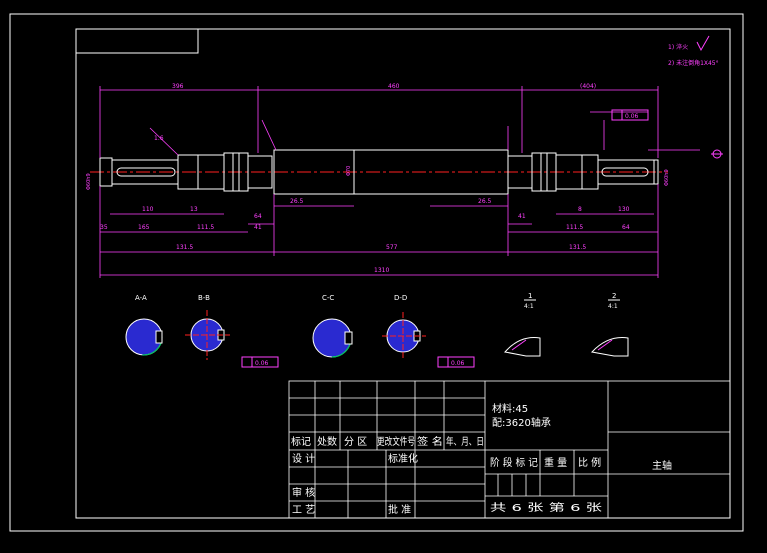  What do you see at coordinates (624, 209) in the screenshot?
I see `dim-small-6: 130` at bounding box center [624, 209].